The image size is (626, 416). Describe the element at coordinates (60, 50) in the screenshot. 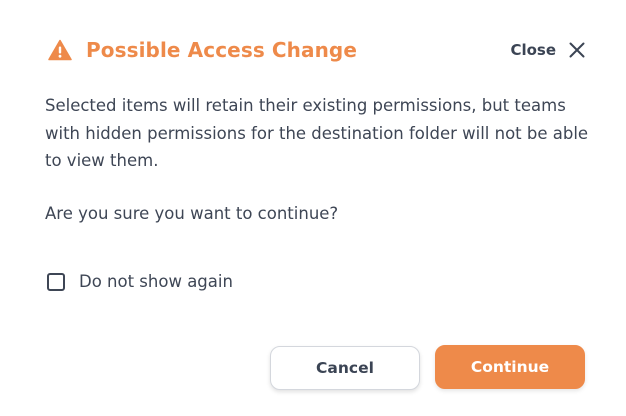

I see `warning-triangle-icon` at that location.